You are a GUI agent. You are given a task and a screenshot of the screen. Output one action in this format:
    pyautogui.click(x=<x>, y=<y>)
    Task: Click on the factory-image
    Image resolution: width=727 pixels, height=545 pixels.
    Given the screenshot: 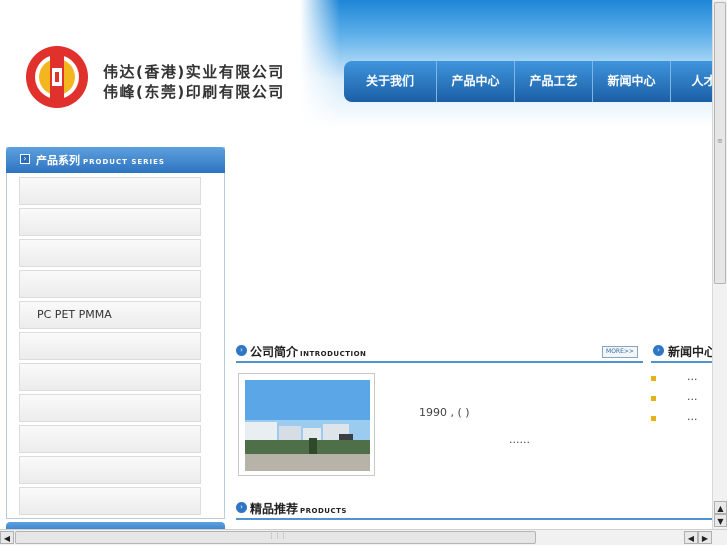 What is the action you would take?
    pyautogui.click(x=307, y=425)
    